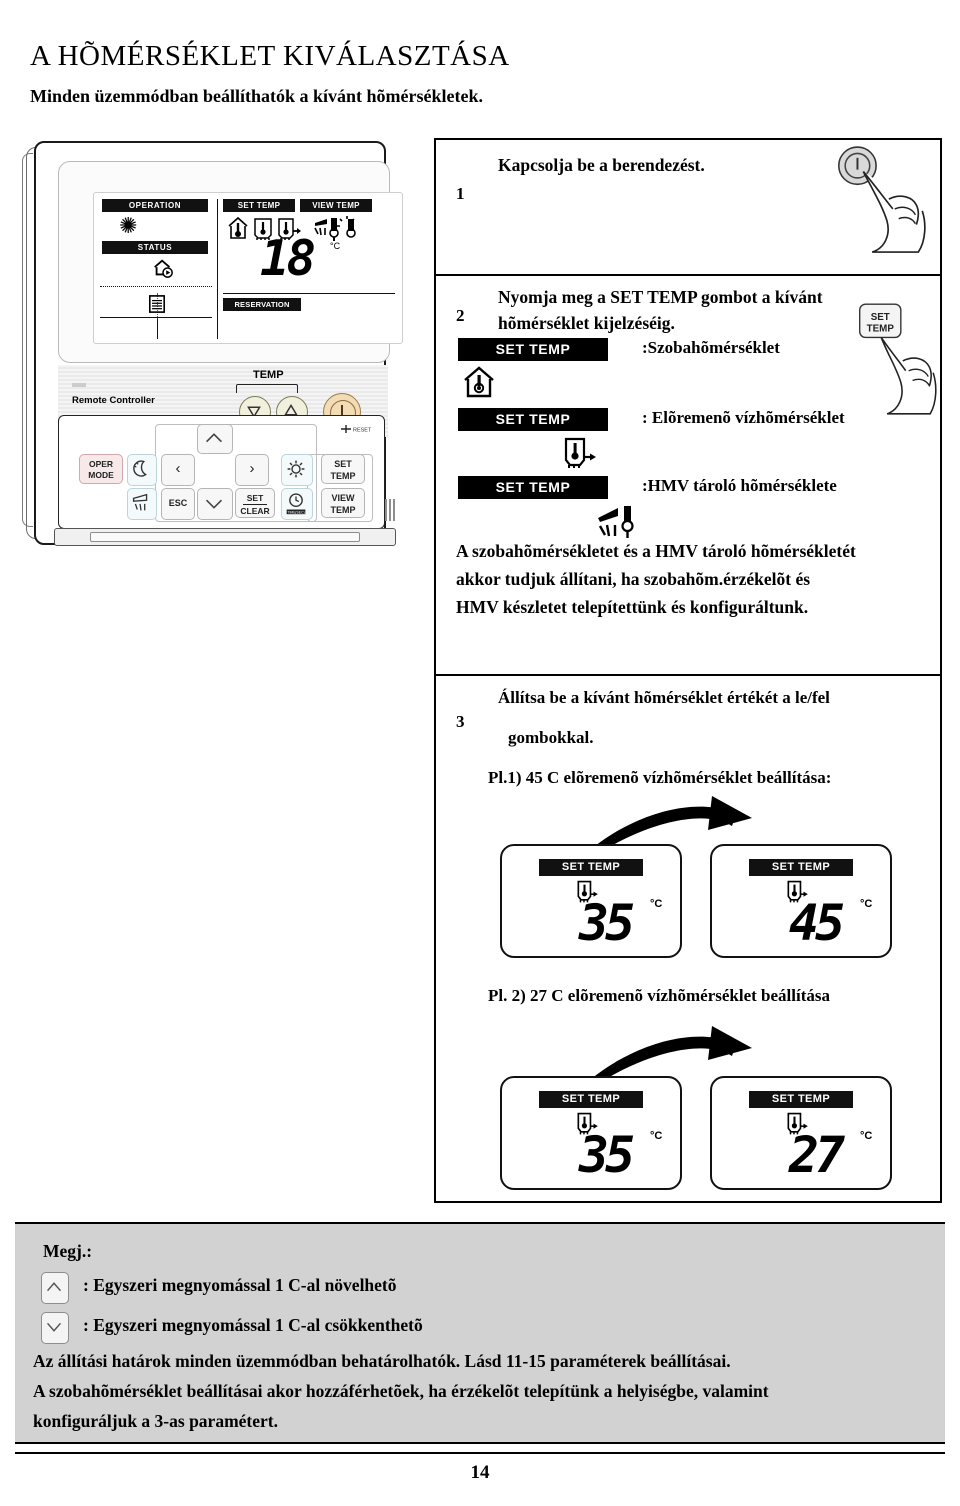 The width and height of the screenshot is (960, 1506). I want to click on snowflake-icon: ✺, so click(128, 225).